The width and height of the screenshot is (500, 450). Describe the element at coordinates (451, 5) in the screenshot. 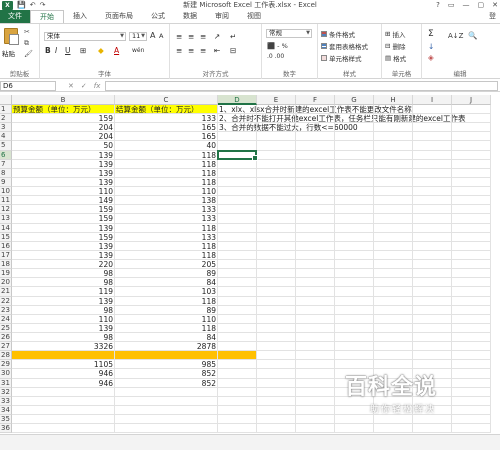

I see `ribbon-display-icon: ▭` at that location.